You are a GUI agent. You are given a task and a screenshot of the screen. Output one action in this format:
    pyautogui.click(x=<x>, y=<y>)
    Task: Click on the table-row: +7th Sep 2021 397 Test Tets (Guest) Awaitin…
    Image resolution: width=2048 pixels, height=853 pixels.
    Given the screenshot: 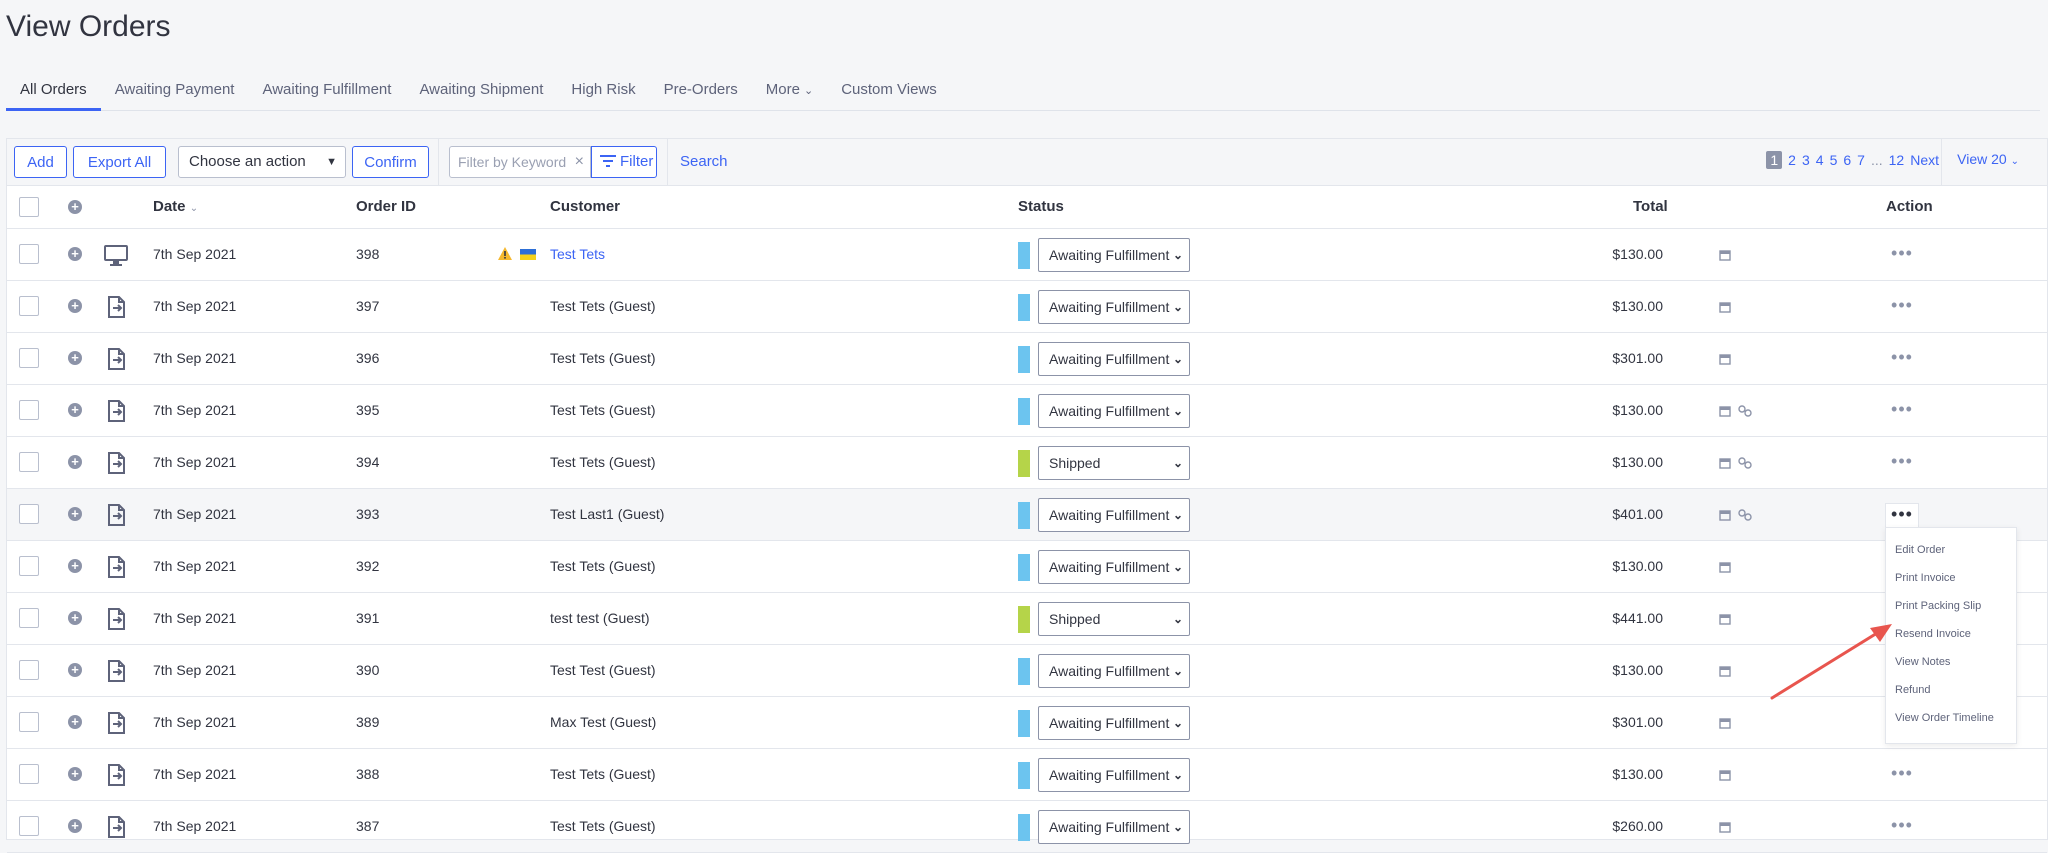 What is the action you would take?
    pyautogui.click(x=1027, y=307)
    